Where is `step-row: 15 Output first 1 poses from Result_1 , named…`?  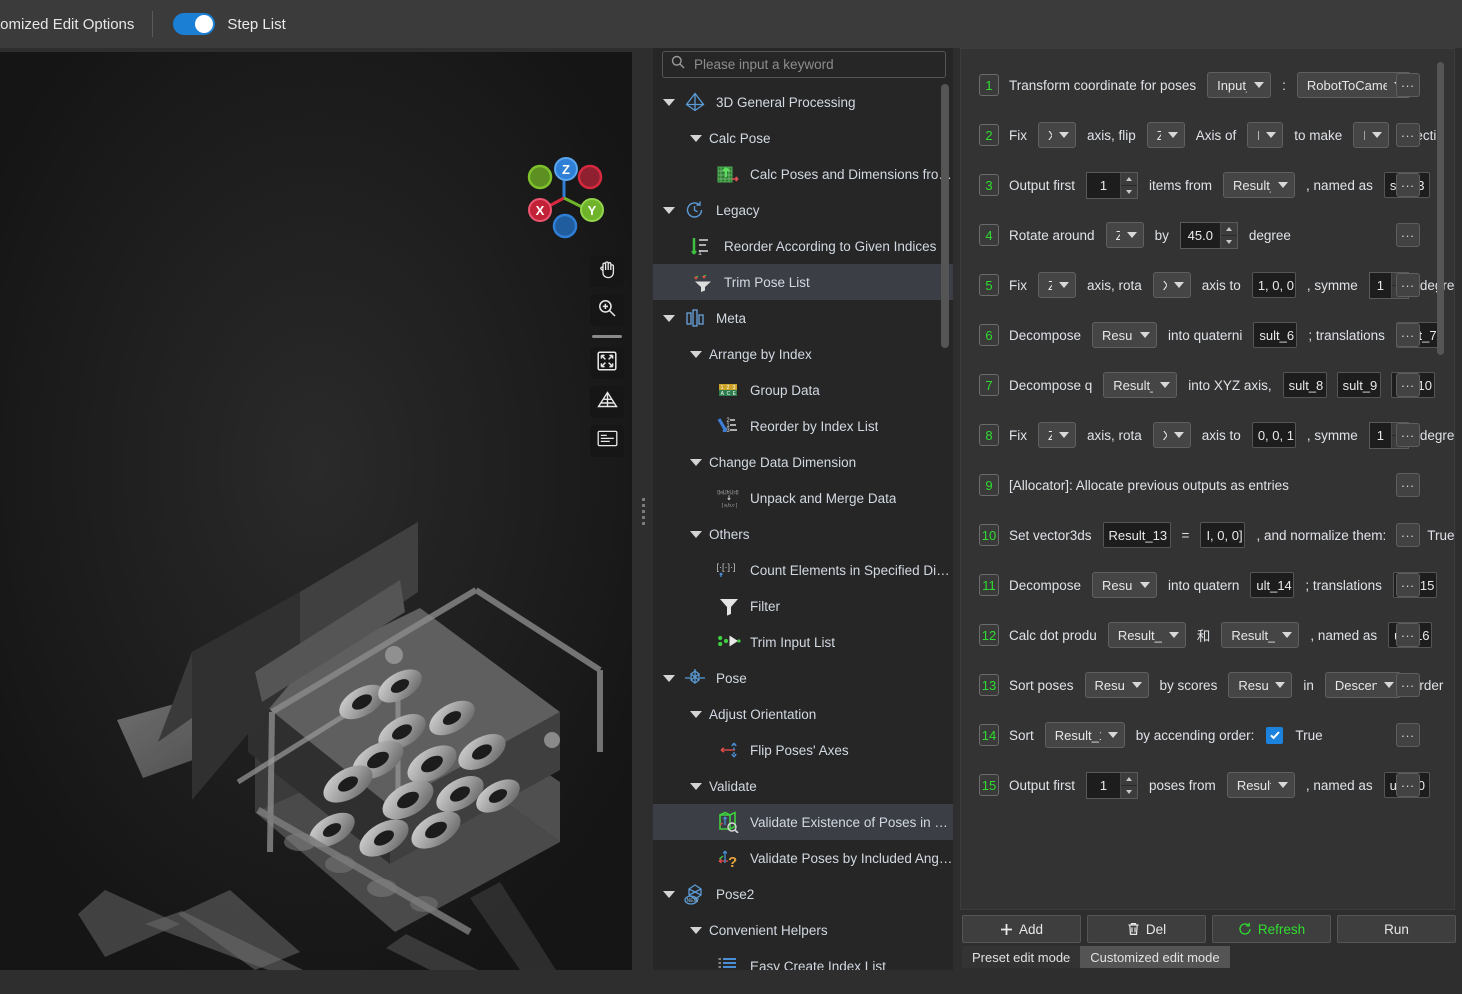 step-row: 15 Output first 1 poses from Result_1 , named… is located at coordinates (1207, 785).